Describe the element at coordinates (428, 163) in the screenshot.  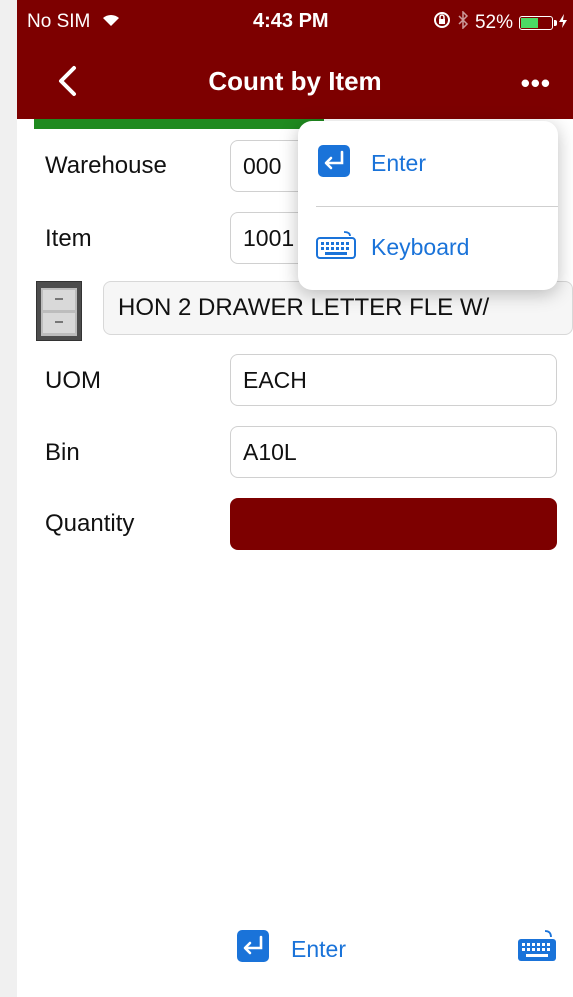
I see `popover-item-enter: Enter` at that location.